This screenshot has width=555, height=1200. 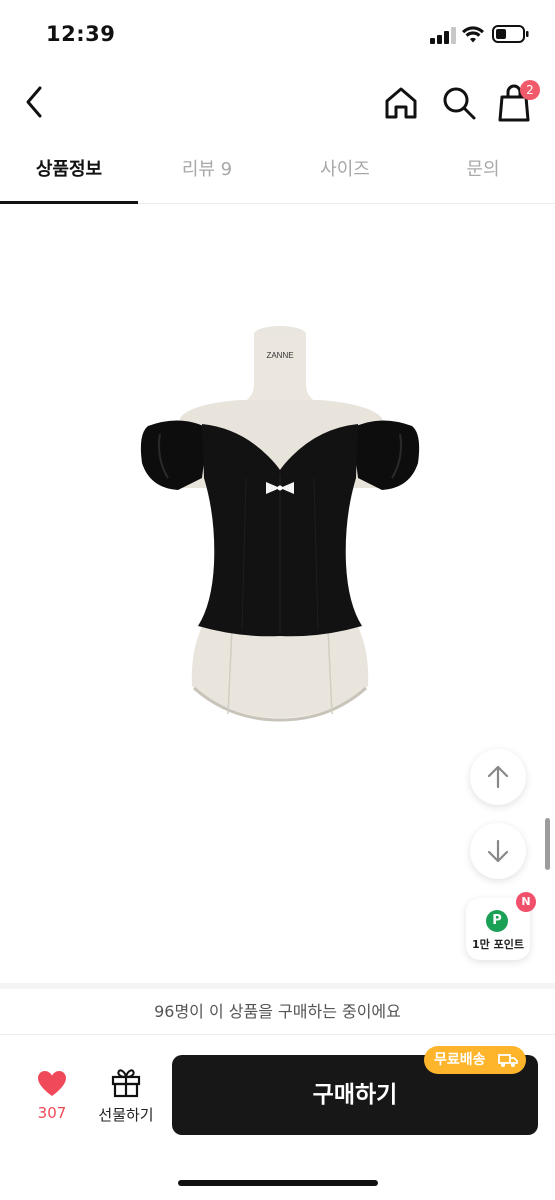 I want to click on free-shipping-badge: 무료배송, so click(x=475, y=1060).